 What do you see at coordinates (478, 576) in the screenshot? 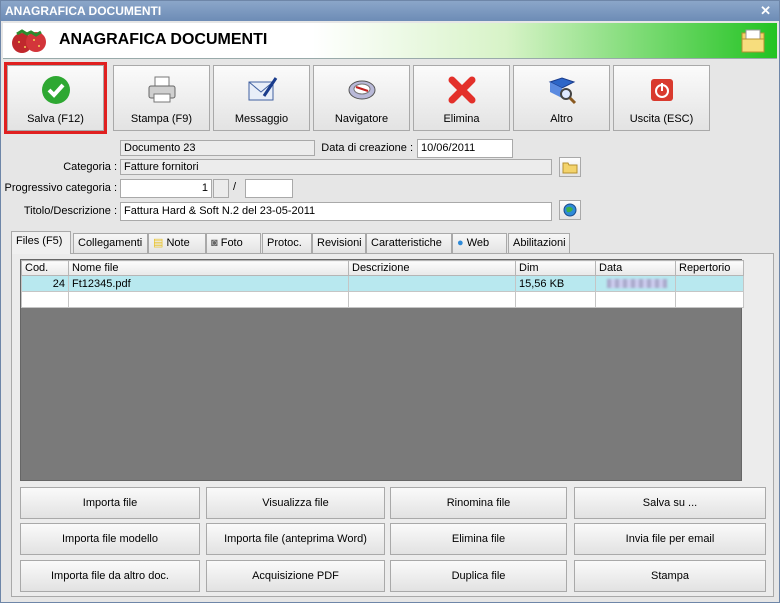
I see `duplicate-file-button: Duplica file` at bounding box center [478, 576].